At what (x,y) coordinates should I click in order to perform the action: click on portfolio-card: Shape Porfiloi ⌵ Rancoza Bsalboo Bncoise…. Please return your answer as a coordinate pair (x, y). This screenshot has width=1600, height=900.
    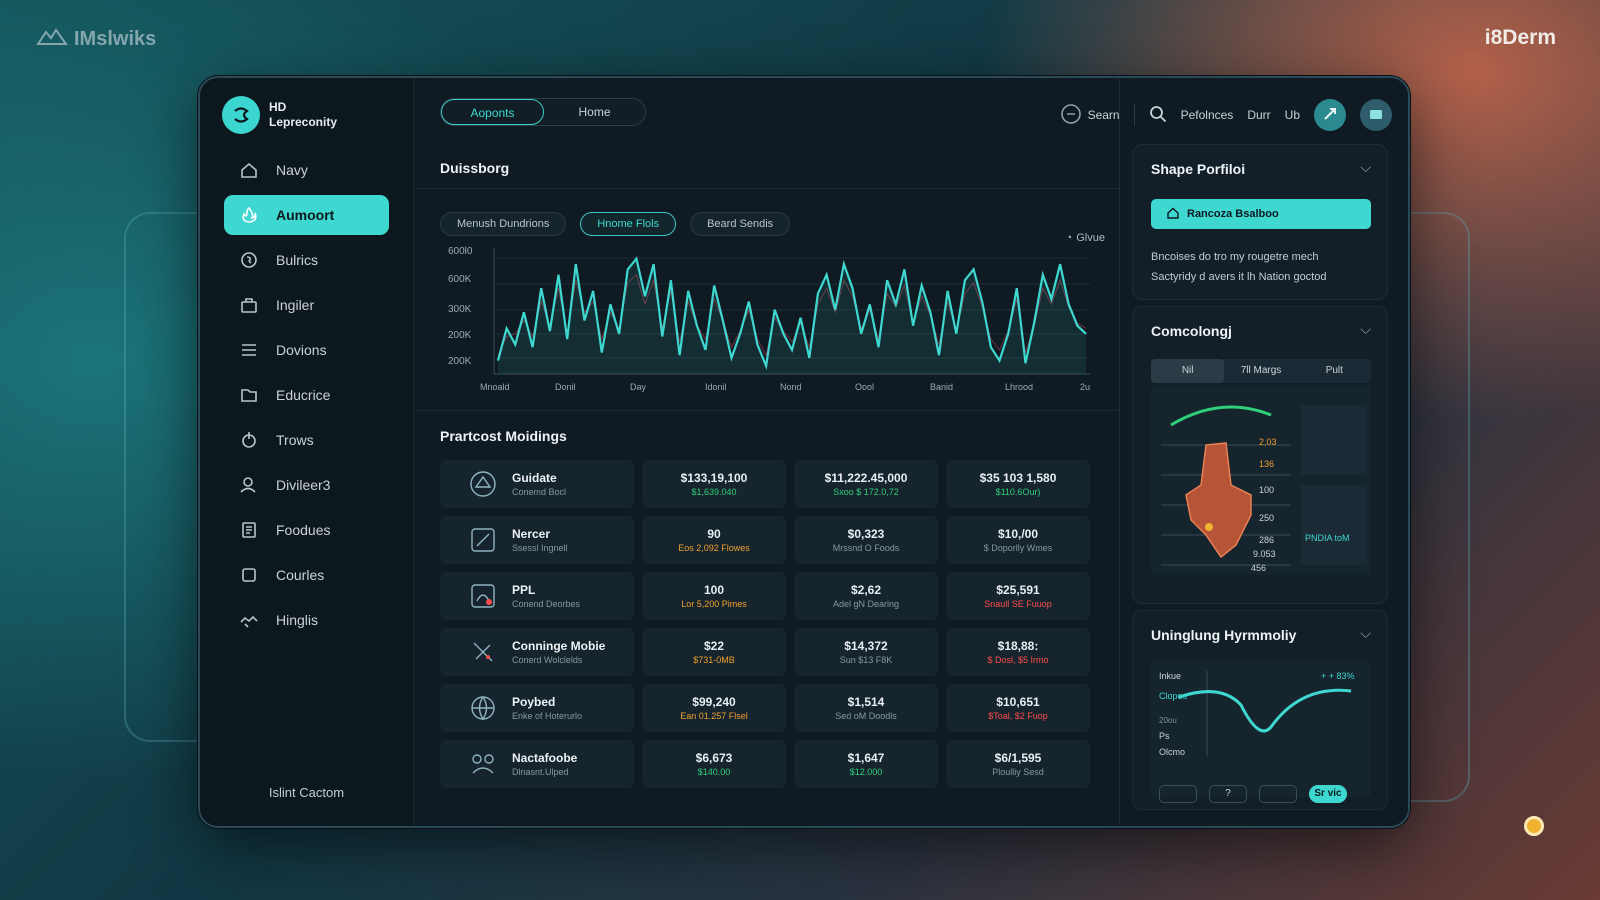
    Looking at the image, I should click on (1260, 222).